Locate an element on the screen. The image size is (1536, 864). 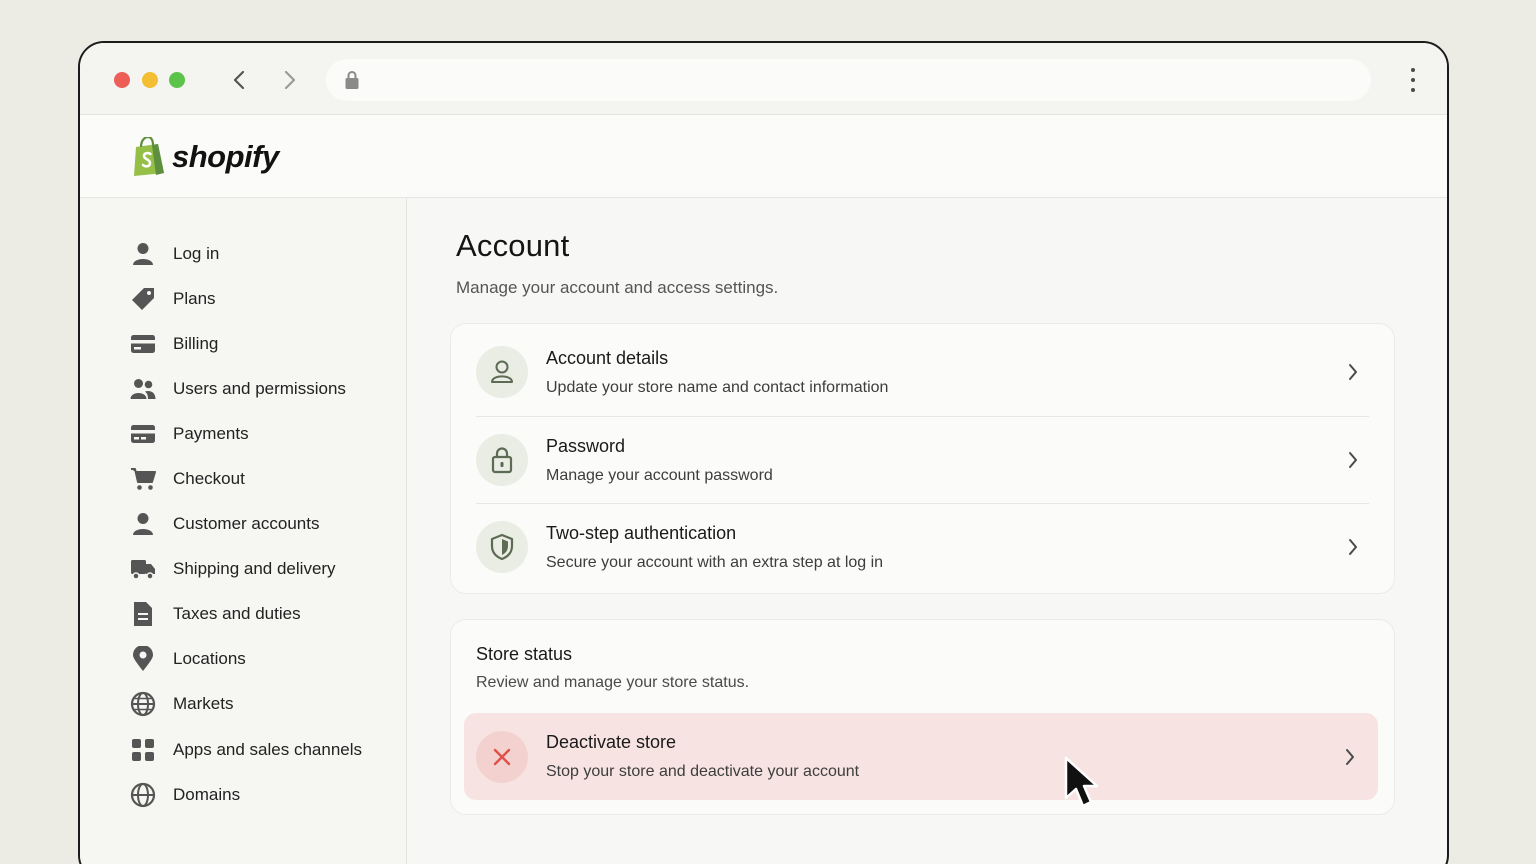
users-icon is located at coordinates (143, 389).